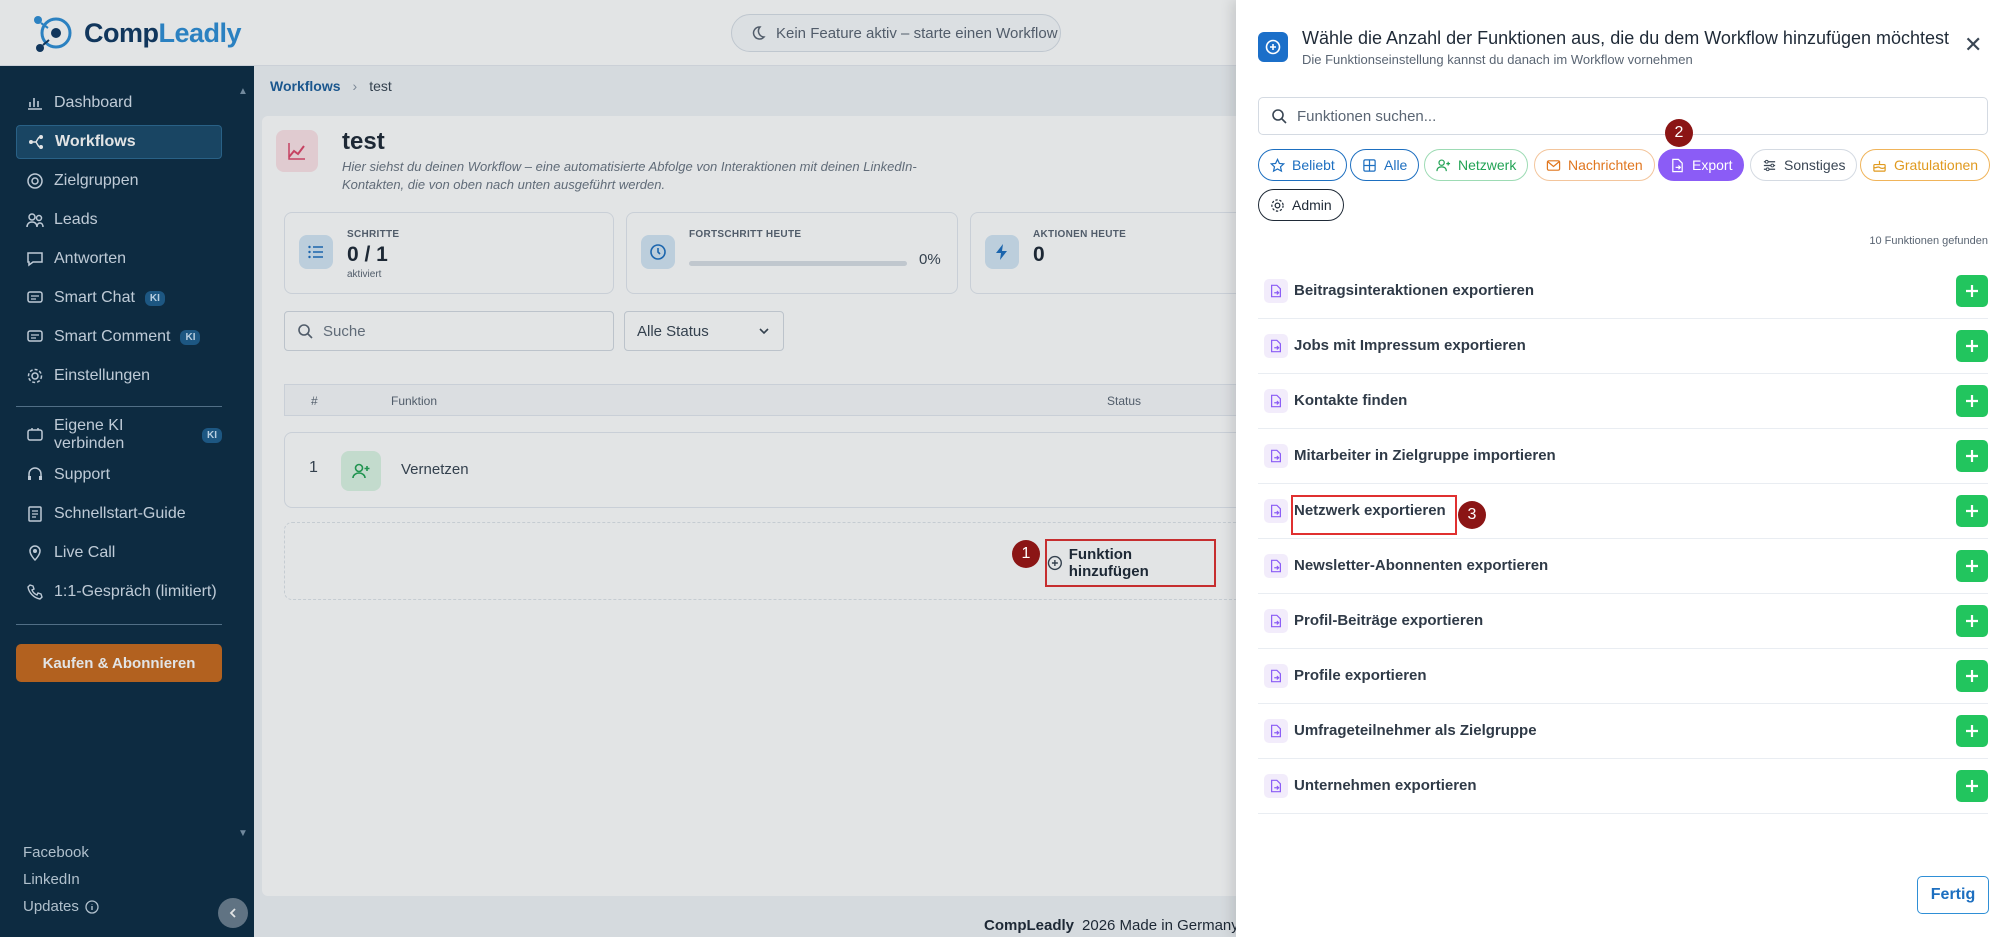  I want to click on sidebar-item-workflows: Workflows, so click(119, 142).